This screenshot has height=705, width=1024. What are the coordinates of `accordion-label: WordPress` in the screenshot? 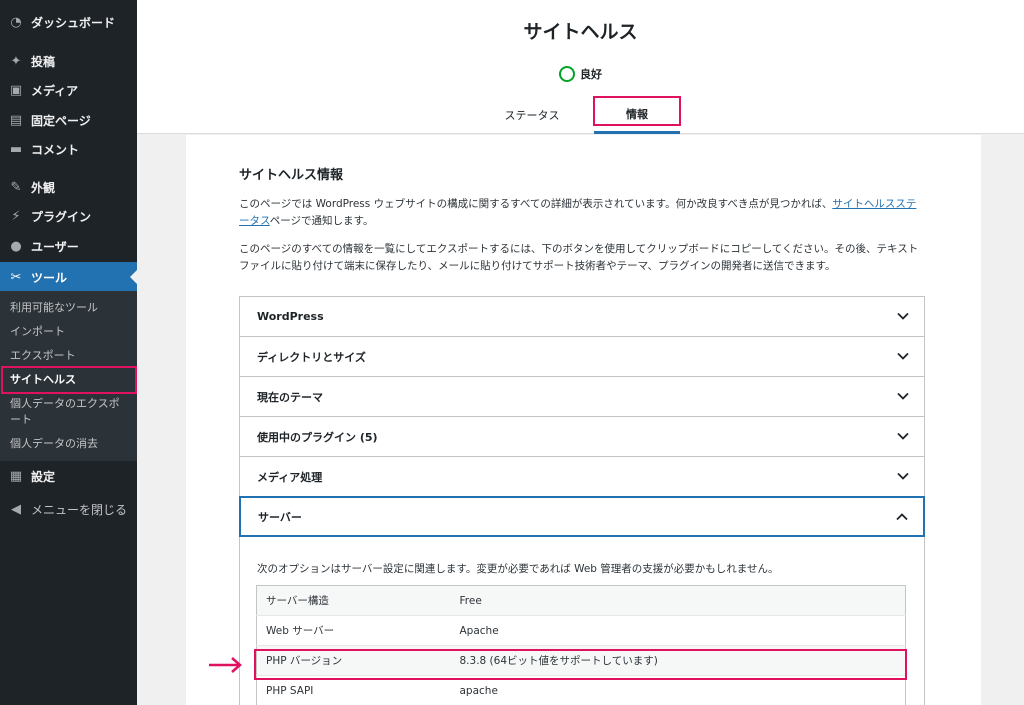 It's located at (290, 316).